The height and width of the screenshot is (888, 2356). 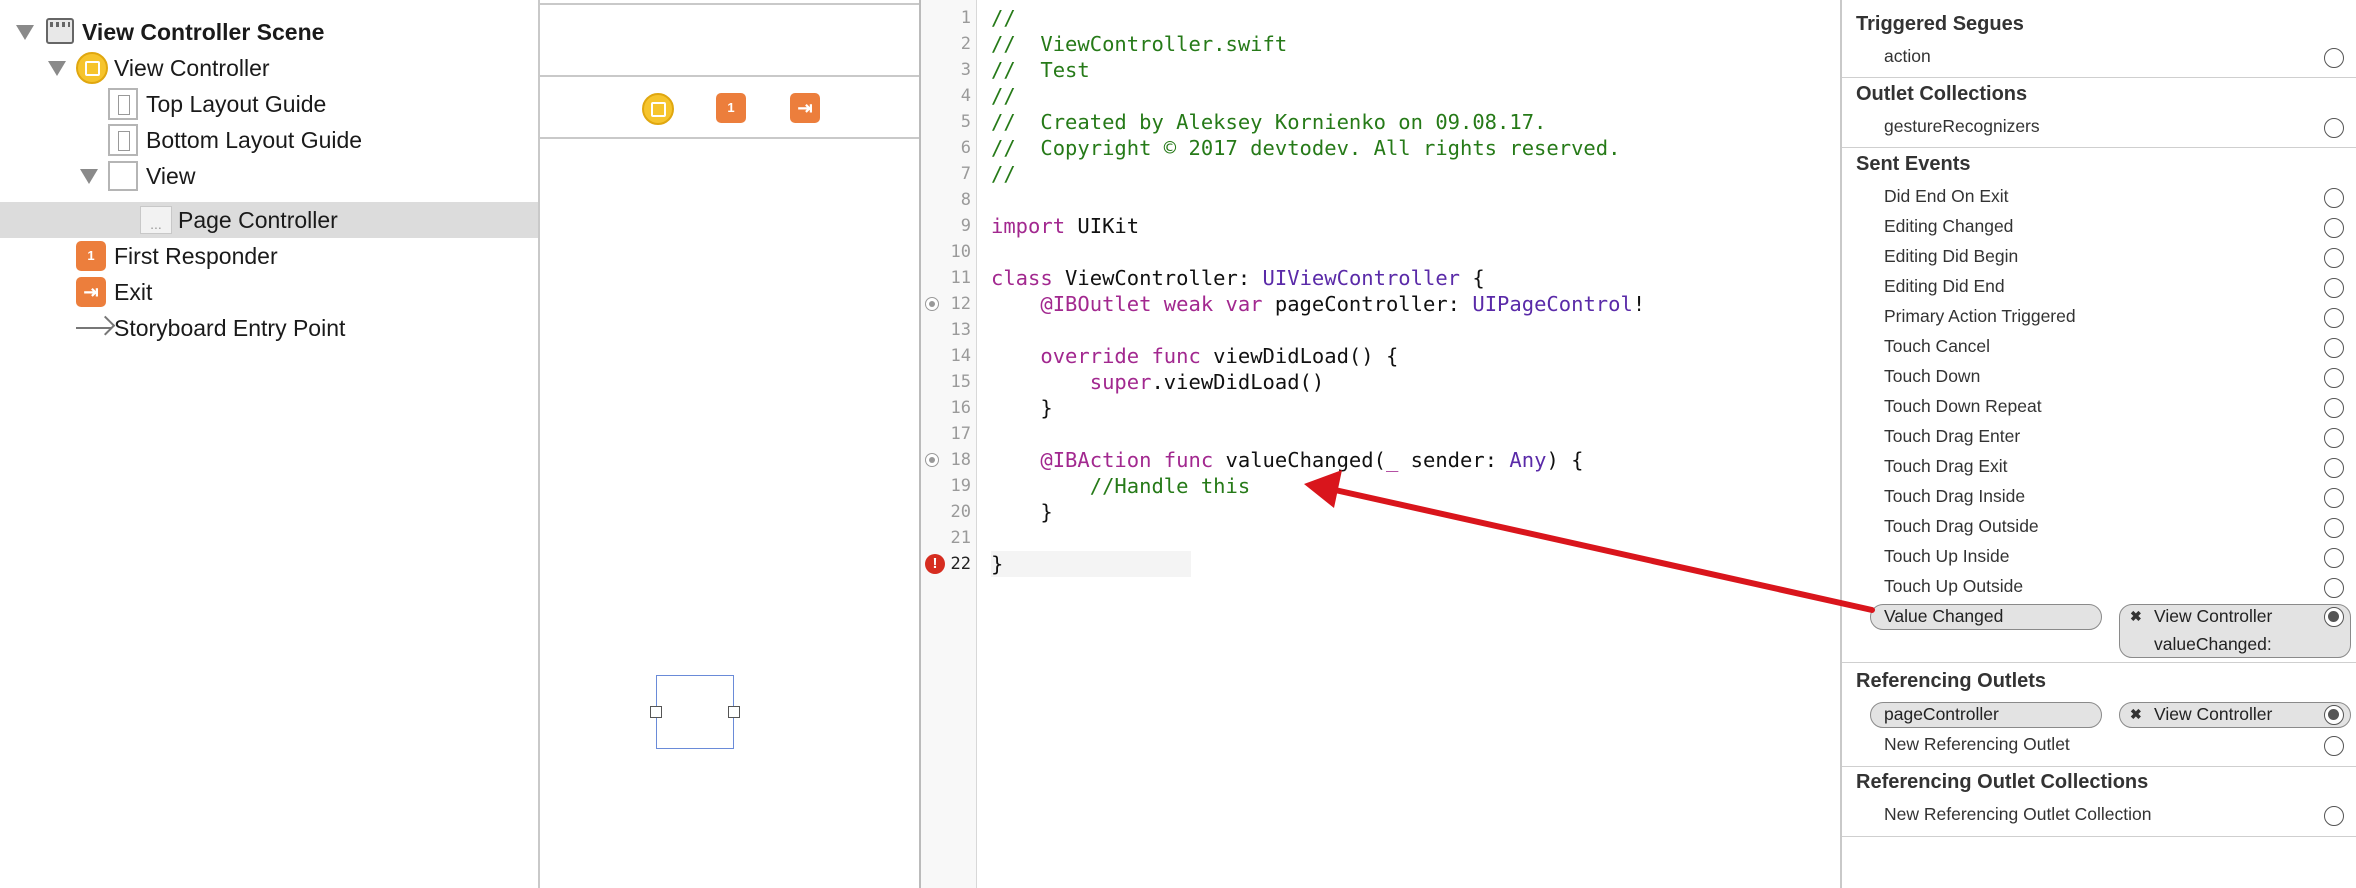 I want to click on exit-icon: ⇥, so click(x=805, y=108).